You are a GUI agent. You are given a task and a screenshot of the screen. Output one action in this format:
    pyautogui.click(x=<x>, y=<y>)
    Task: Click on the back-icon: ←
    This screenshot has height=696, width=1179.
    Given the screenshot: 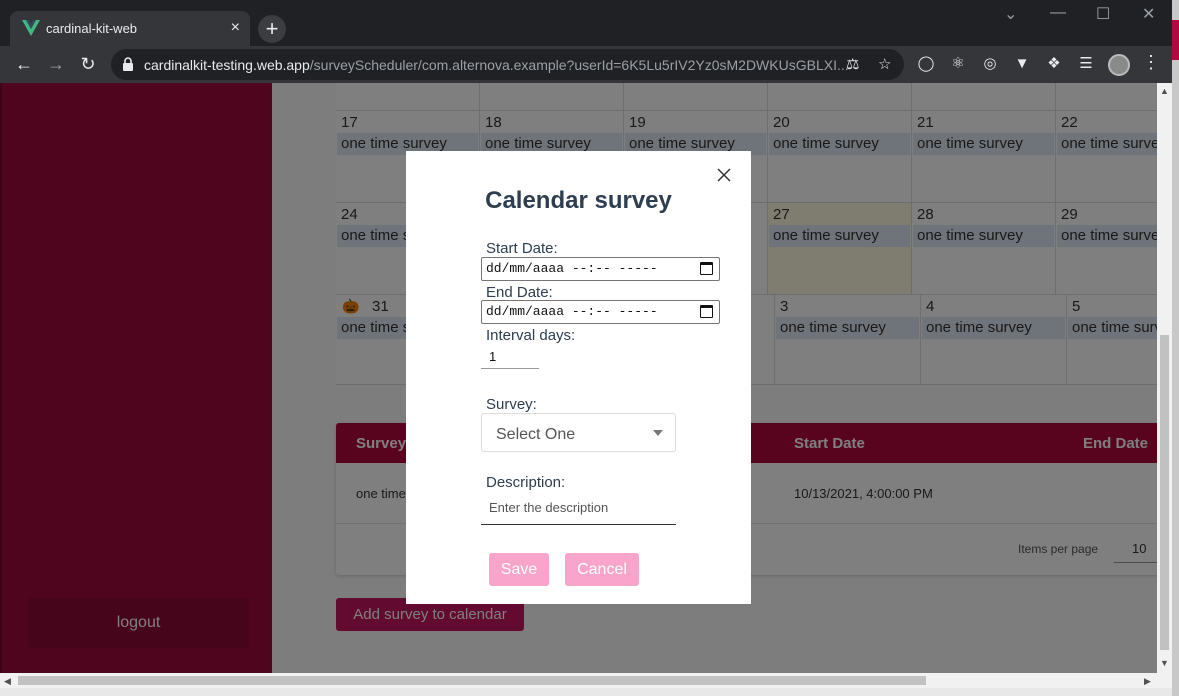 What is the action you would take?
    pyautogui.click(x=24, y=64)
    